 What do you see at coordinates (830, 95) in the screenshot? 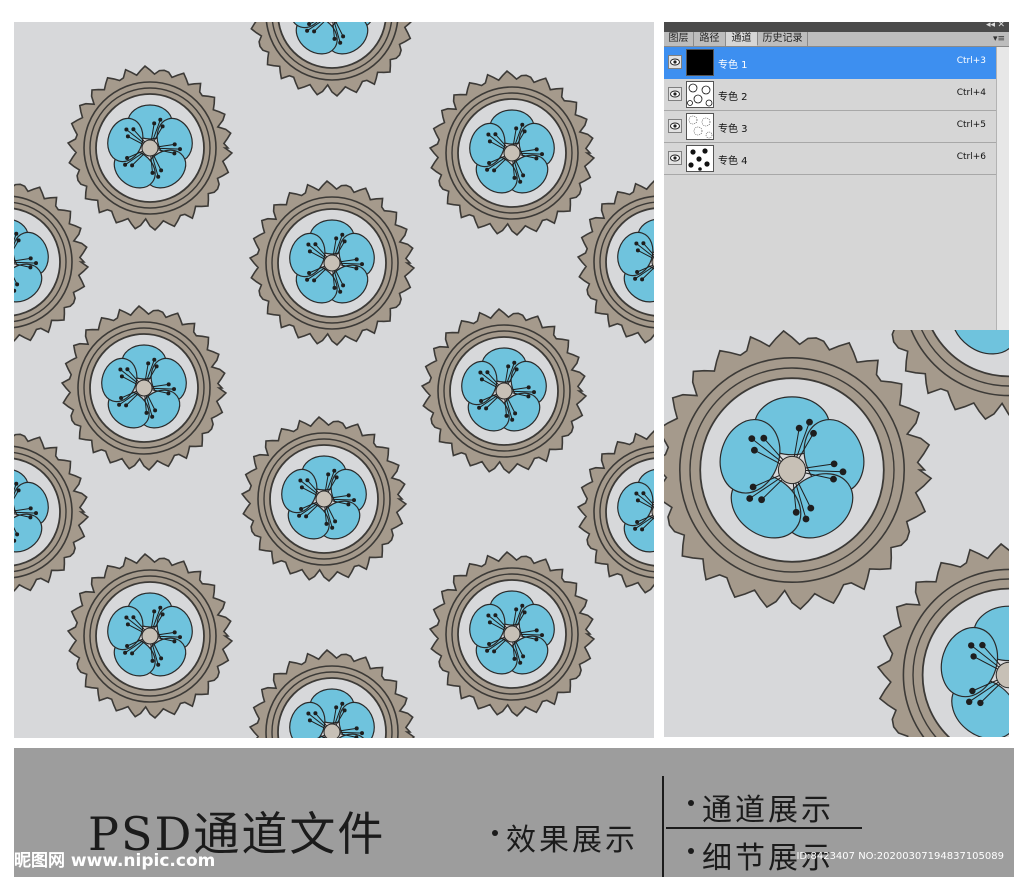
I see `channel-row-spot-2: 专色 2 Ctrl+4` at bounding box center [830, 95].